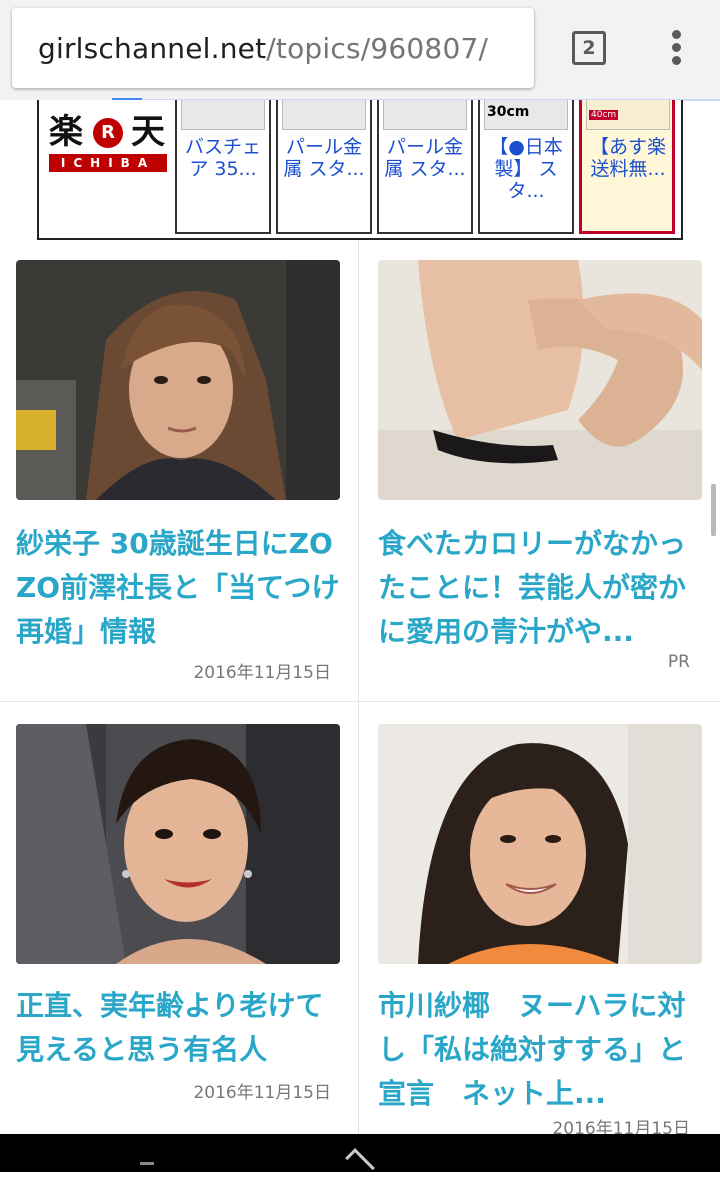 The height and width of the screenshot is (1178, 720). What do you see at coordinates (713, 510) in the screenshot?
I see `scrollbar-thumb` at bounding box center [713, 510].